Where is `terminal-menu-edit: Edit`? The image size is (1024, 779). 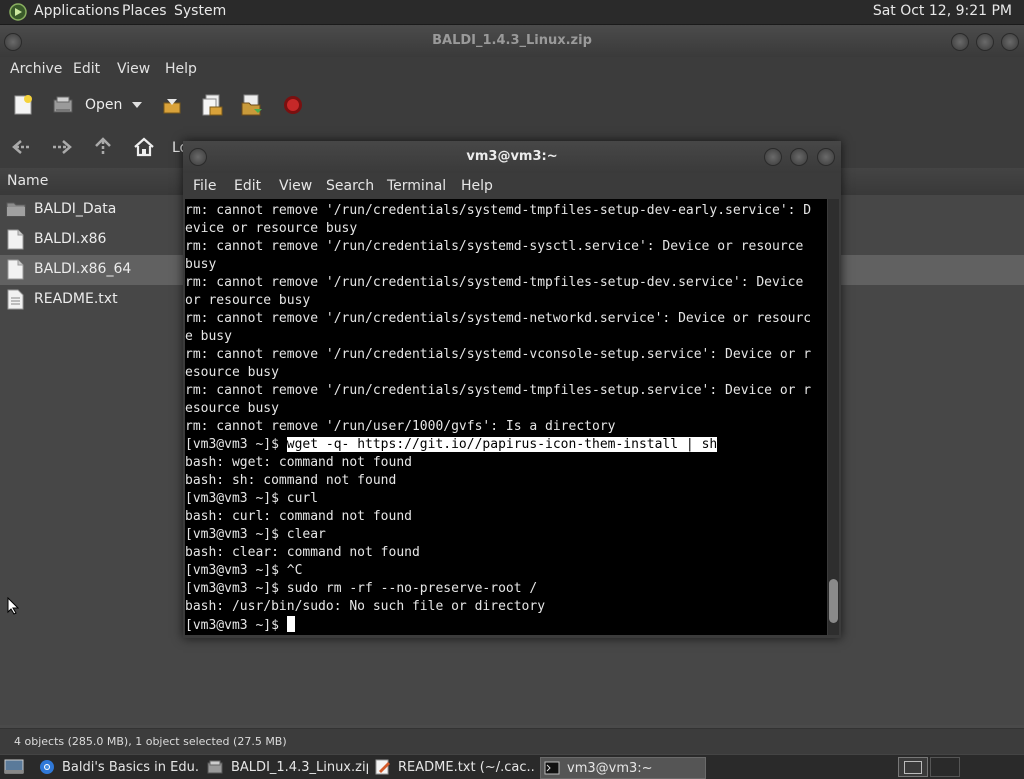 terminal-menu-edit: Edit is located at coordinates (247, 186).